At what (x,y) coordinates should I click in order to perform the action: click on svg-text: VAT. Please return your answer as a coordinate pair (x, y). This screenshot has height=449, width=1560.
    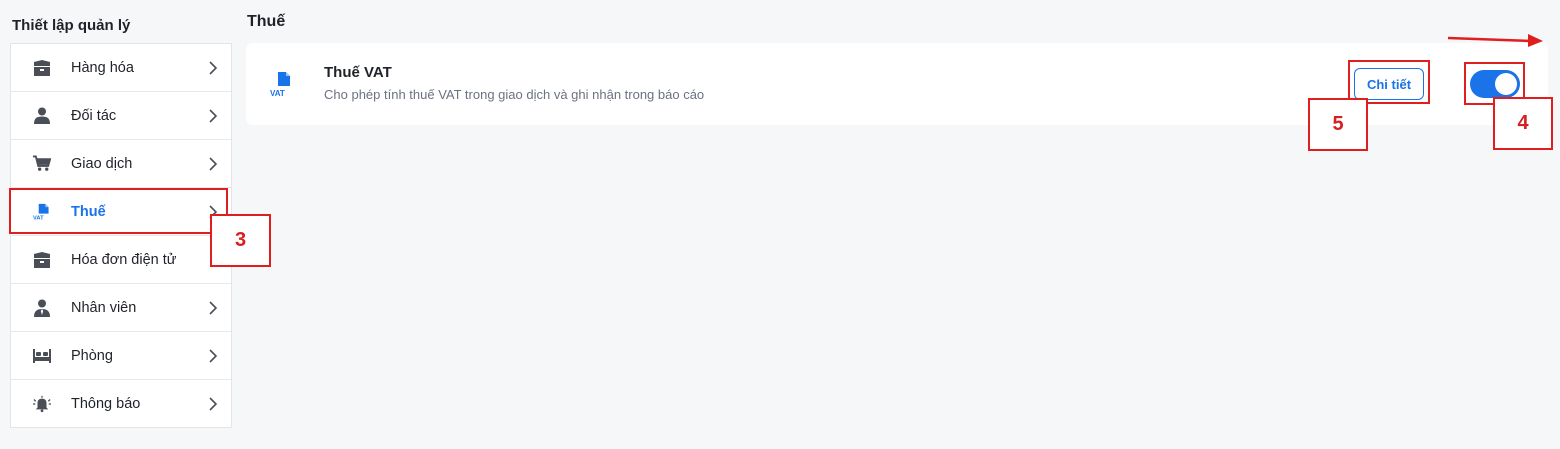
    Looking at the image, I should click on (277, 93).